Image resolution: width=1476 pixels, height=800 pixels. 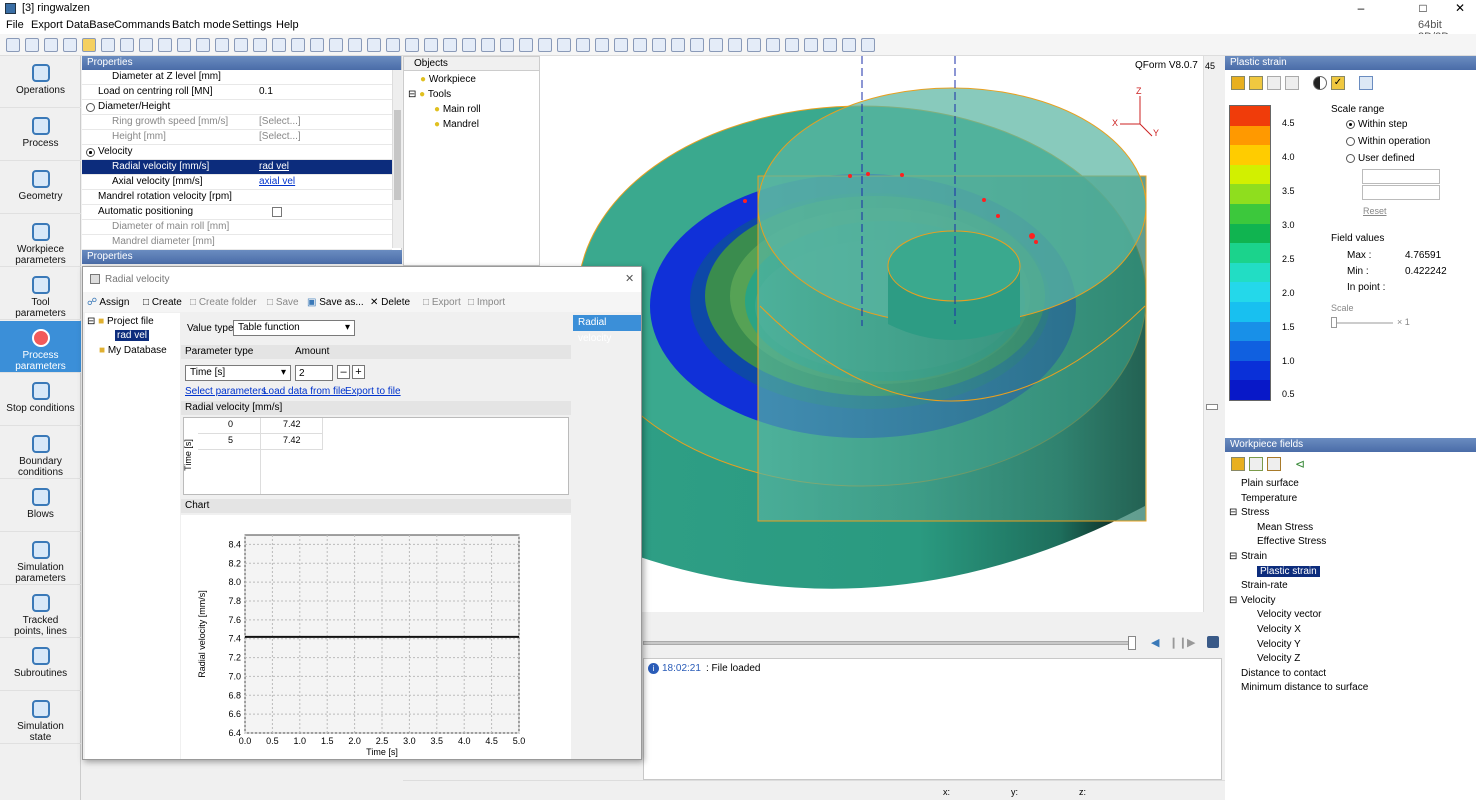 I want to click on property-row: Mandrel rotation velocity [rpm], so click(x=237, y=197).